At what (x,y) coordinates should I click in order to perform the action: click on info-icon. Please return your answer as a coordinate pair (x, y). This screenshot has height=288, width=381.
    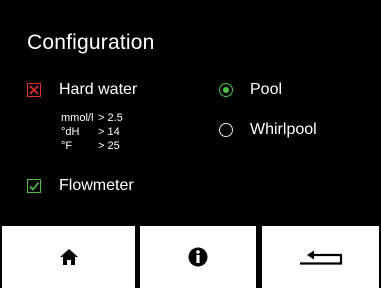
    Looking at the image, I should click on (198, 257).